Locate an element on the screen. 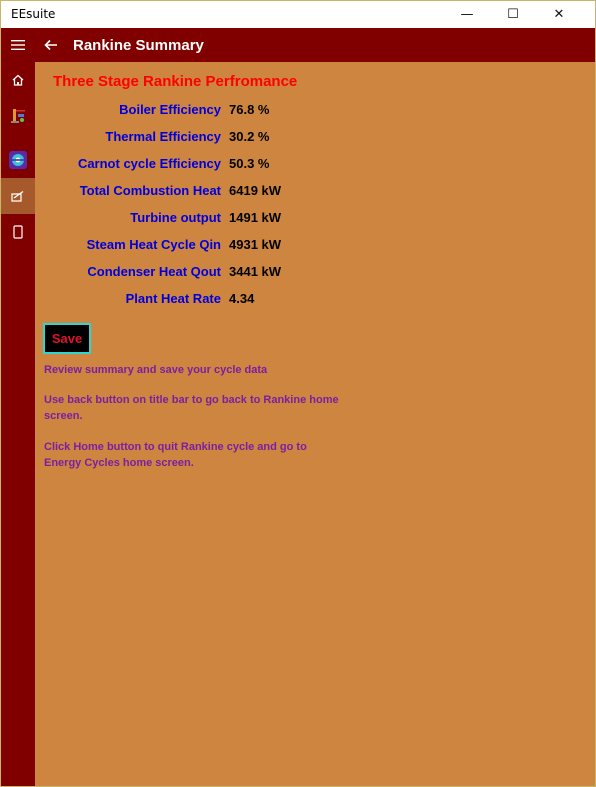 Image resolution: width=596 pixels, height=787 pixels. rankine-cycle-icon is located at coordinates (18, 116).